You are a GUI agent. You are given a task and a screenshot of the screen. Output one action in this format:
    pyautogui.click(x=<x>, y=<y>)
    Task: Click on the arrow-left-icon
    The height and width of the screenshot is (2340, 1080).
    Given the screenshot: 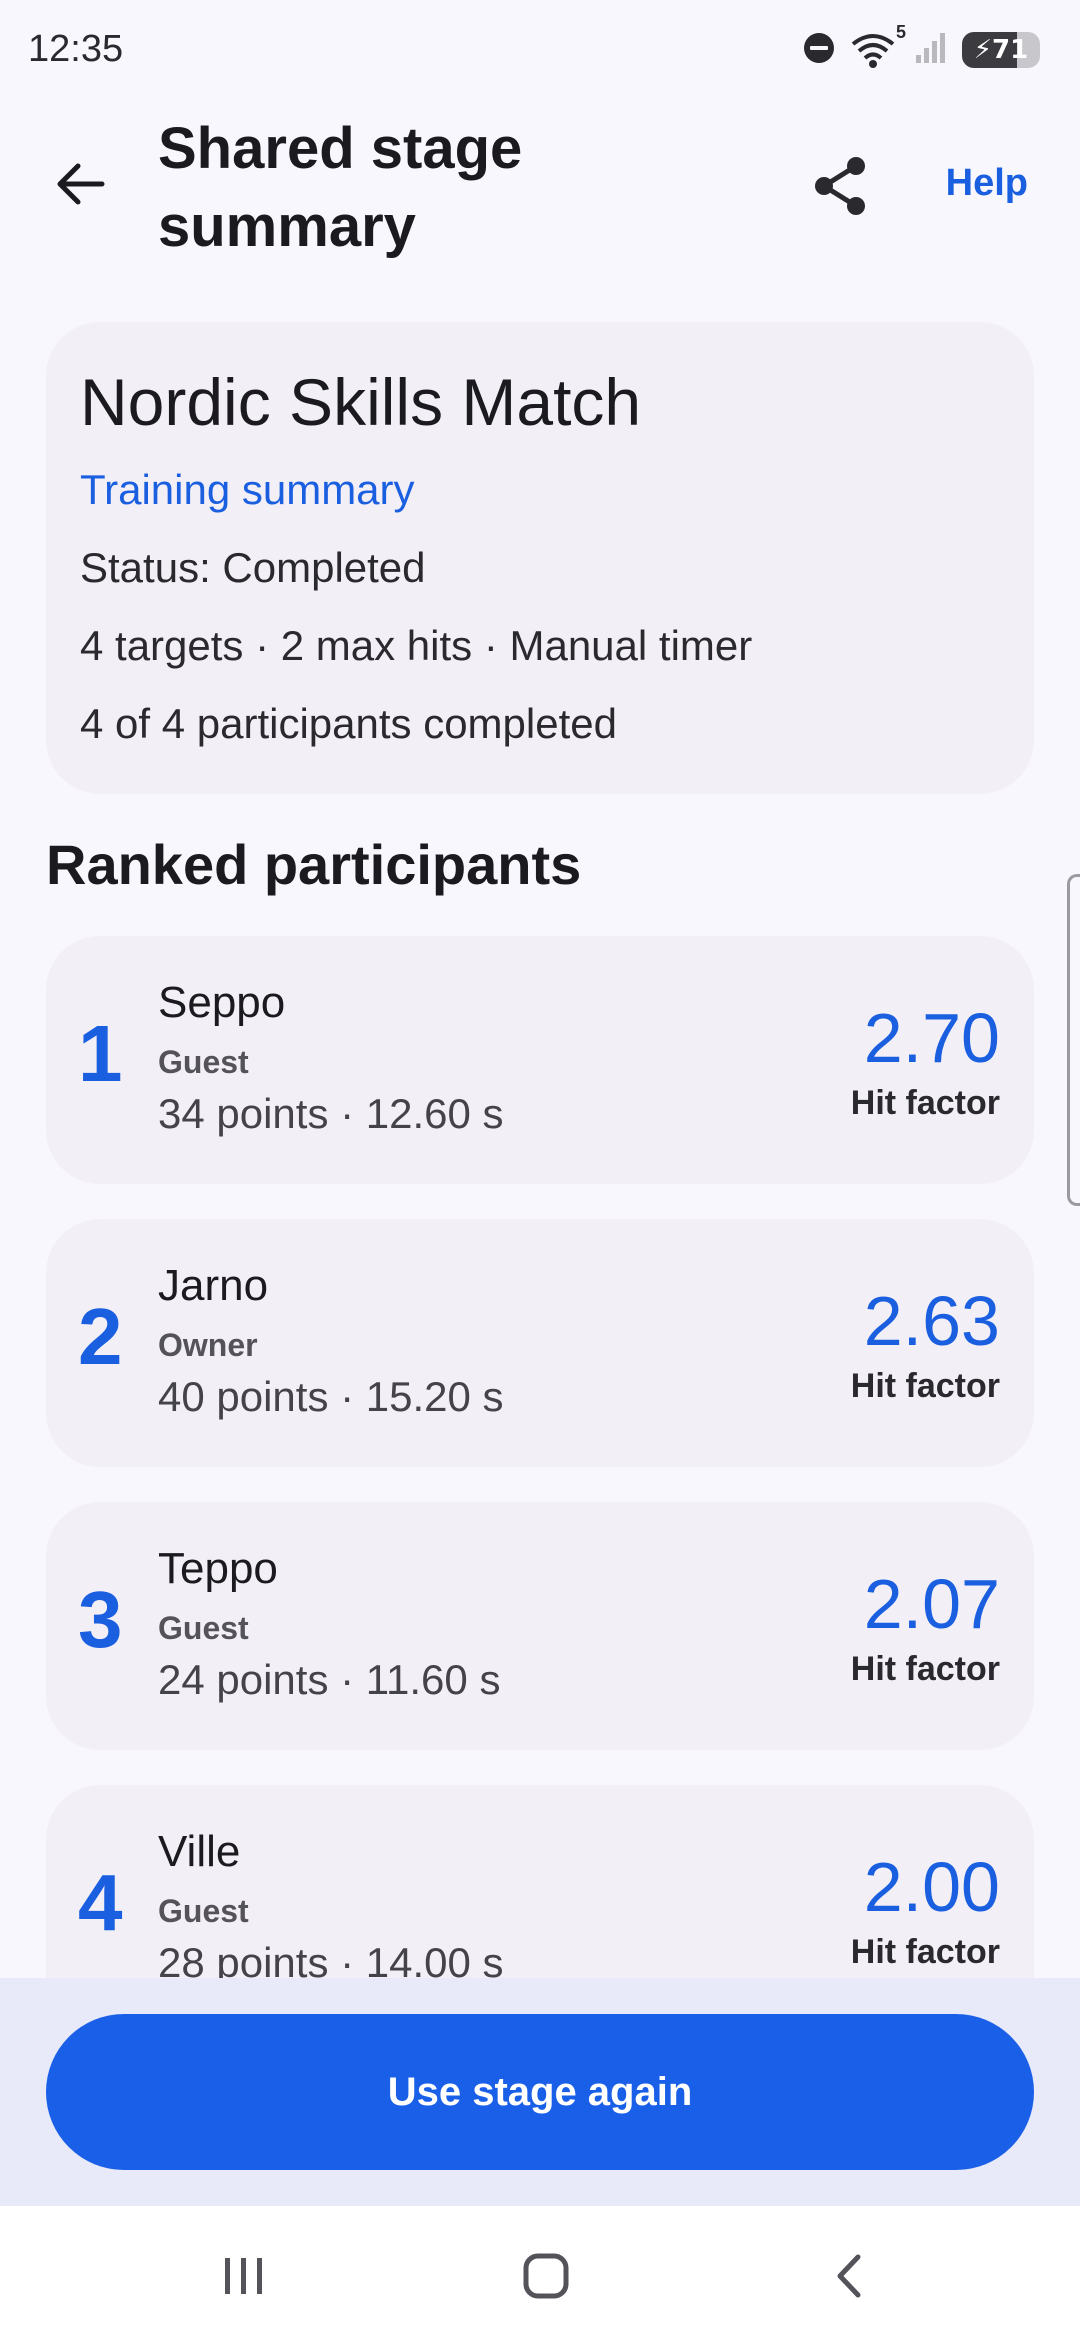 What is the action you would take?
    pyautogui.click(x=81, y=184)
    